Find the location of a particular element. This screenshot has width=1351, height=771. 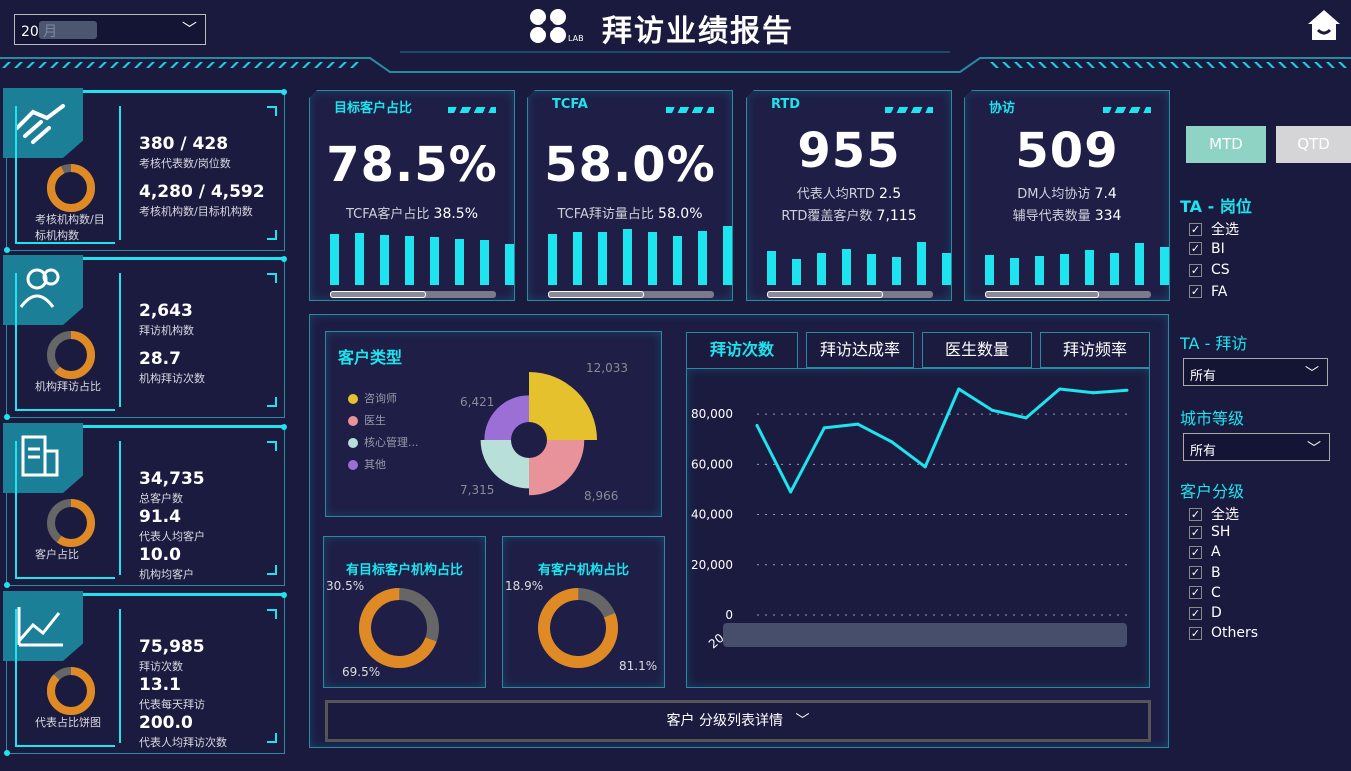

qtd-button: QTD is located at coordinates (1313, 144).